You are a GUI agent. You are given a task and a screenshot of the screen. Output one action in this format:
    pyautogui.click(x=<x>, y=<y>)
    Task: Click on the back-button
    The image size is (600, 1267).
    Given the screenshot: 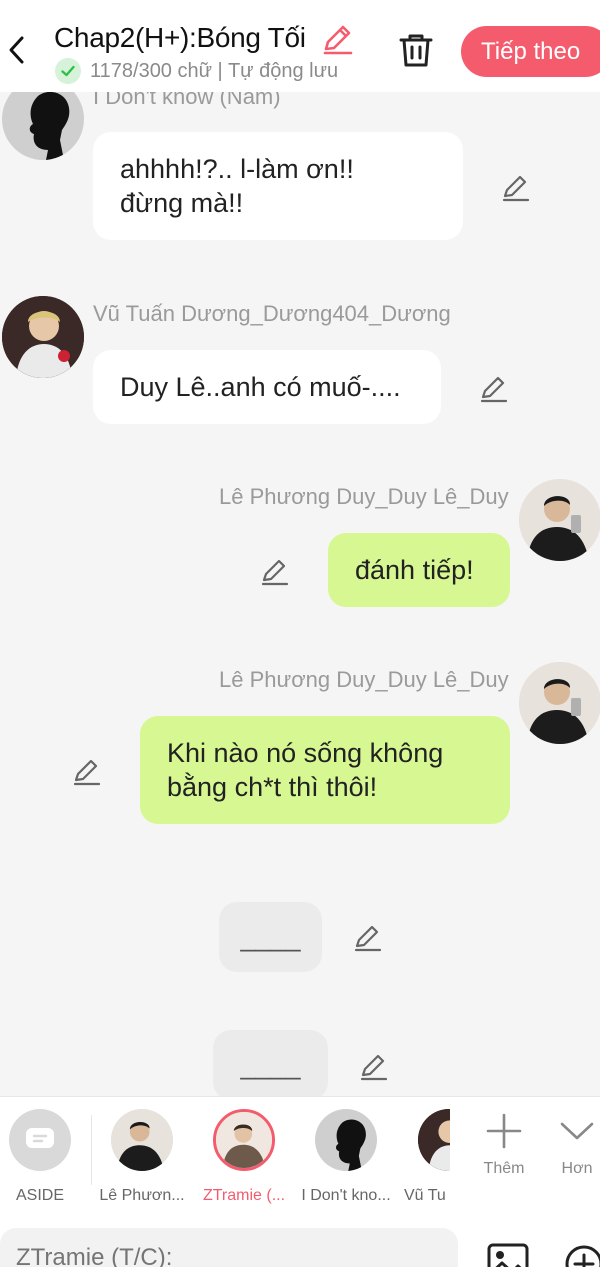 What is the action you would take?
    pyautogui.click(x=16, y=50)
    